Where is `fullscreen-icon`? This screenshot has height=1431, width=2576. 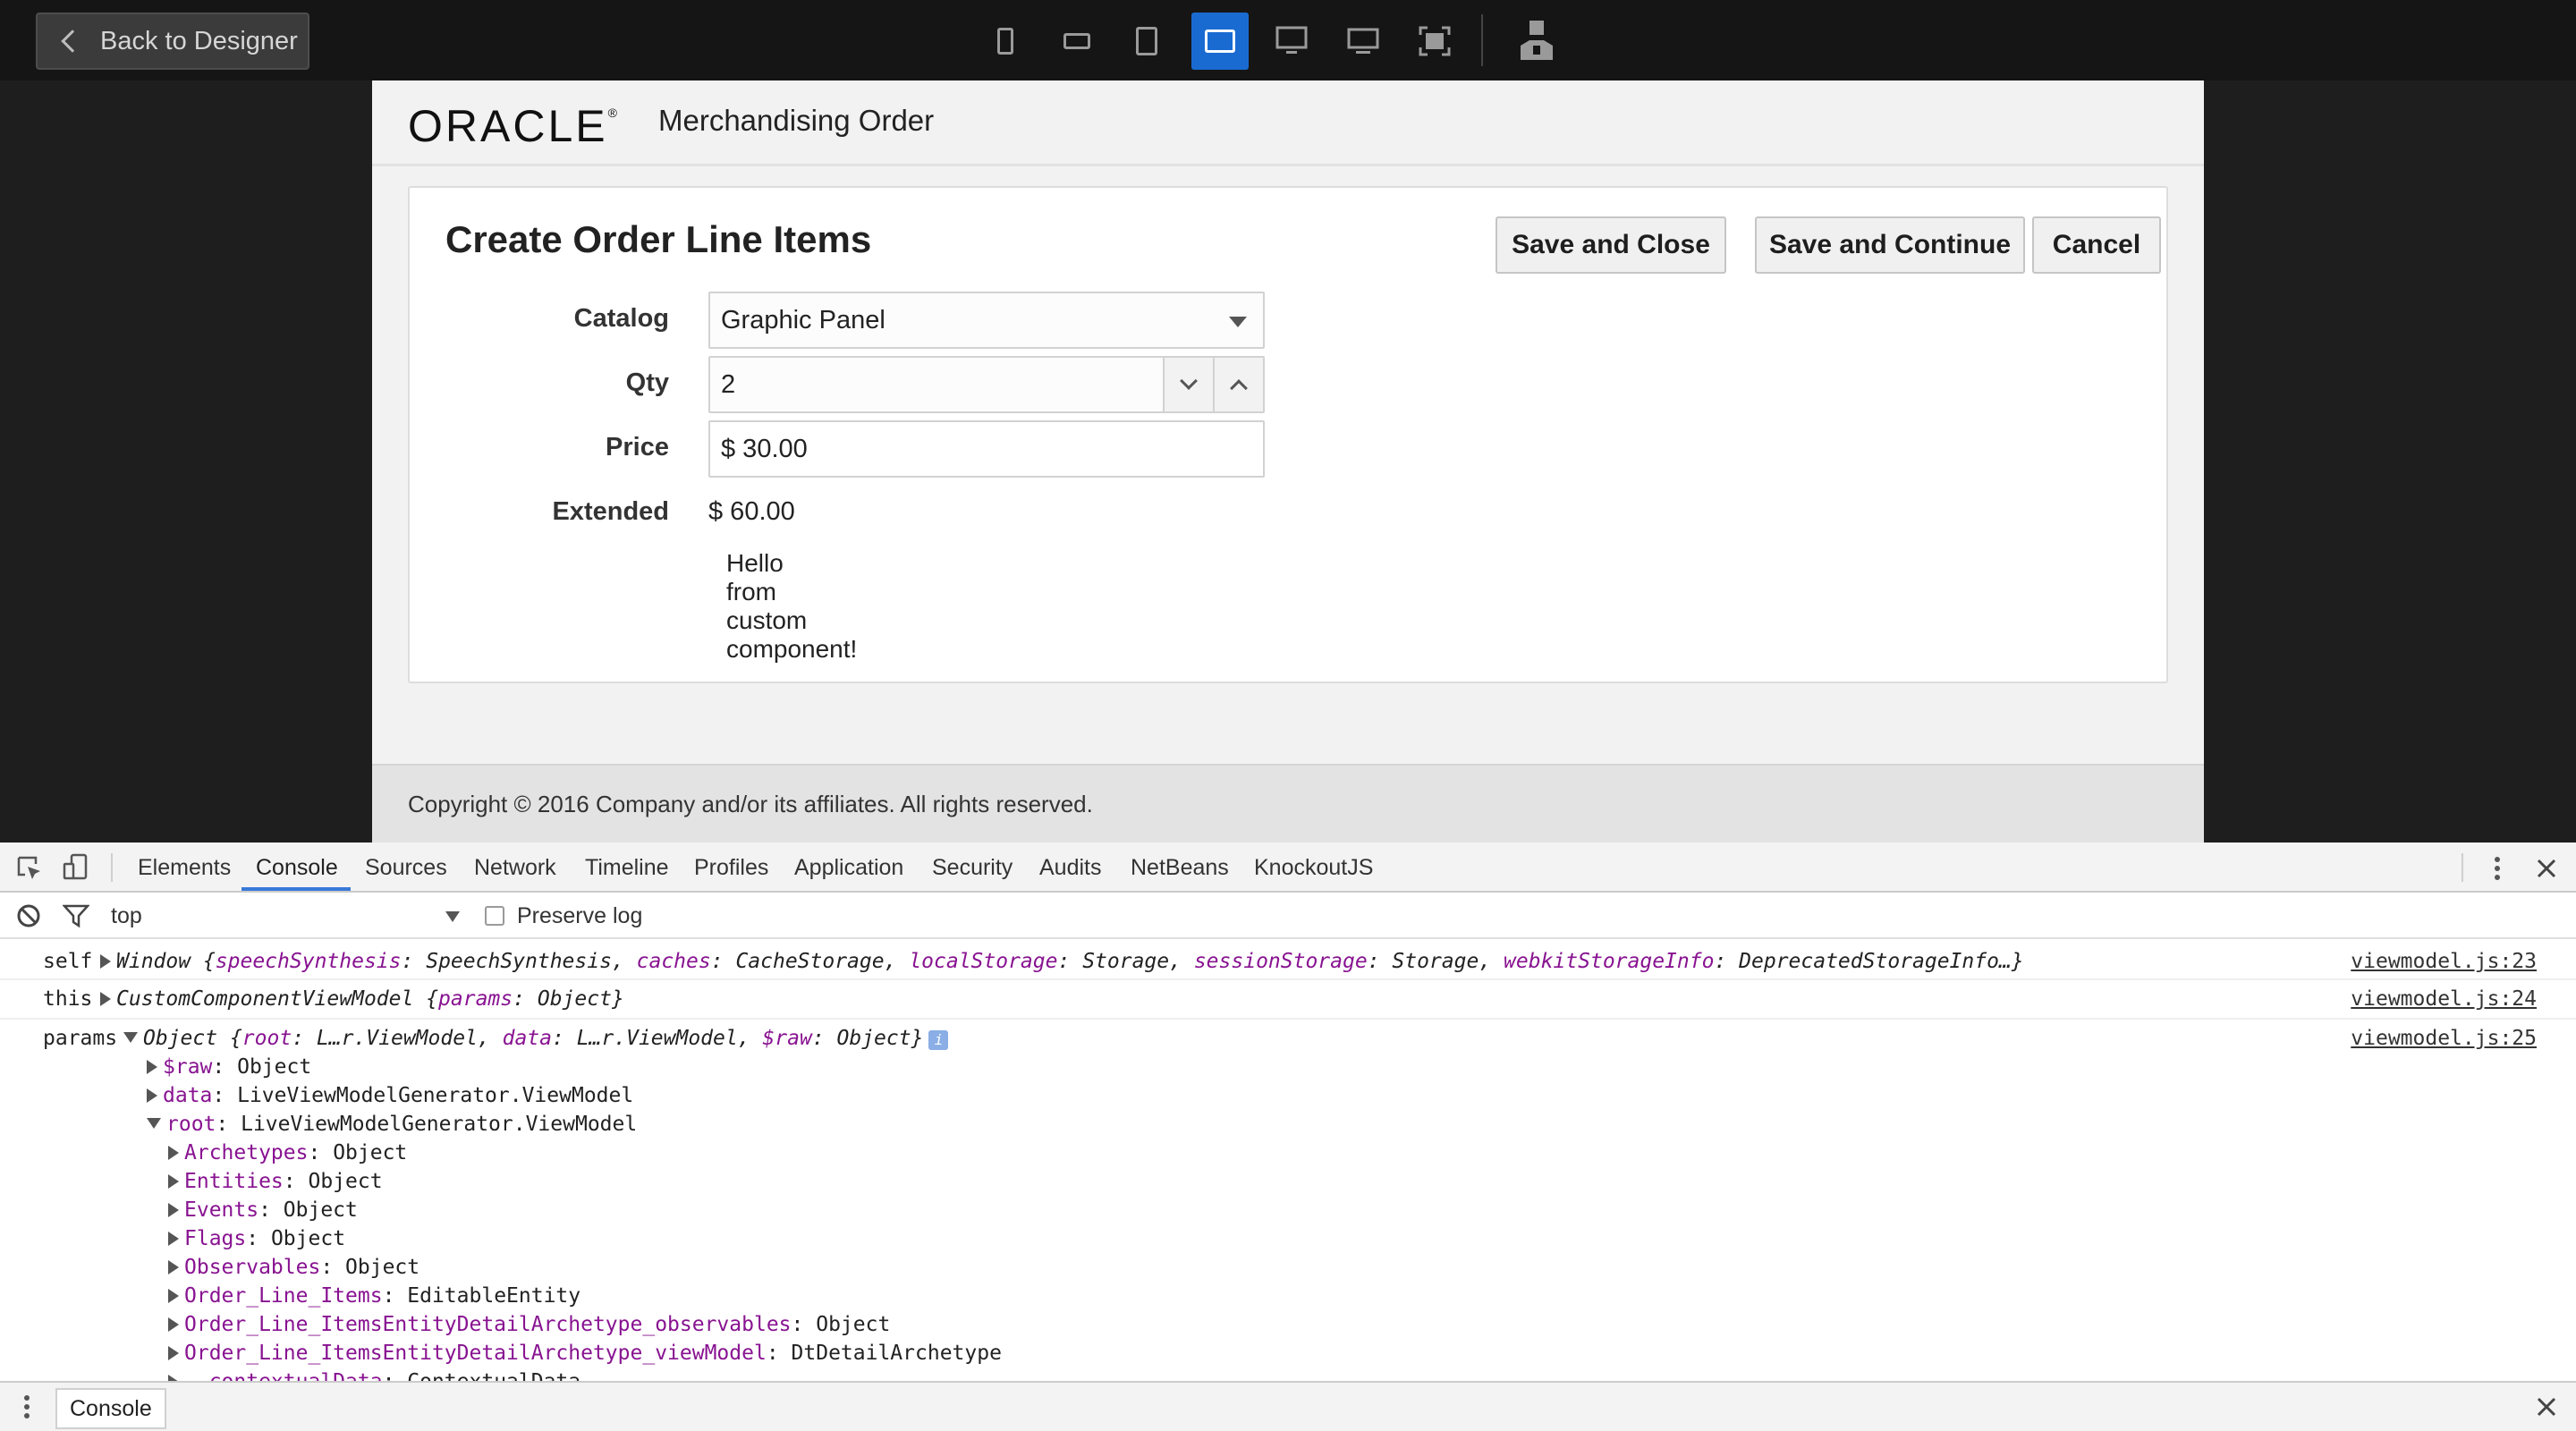 fullscreen-icon is located at coordinates (1434, 42).